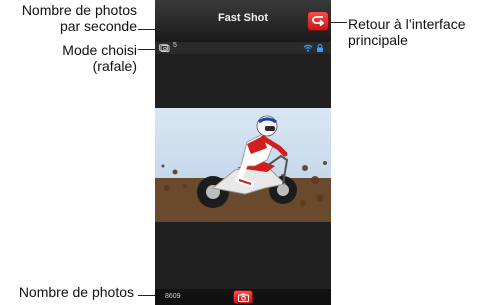 This screenshot has width=484, height=305. What do you see at coordinates (243, 18) in the screenshot?
I see `screen-title: Fast Shot` at bounding box center [243, 18].